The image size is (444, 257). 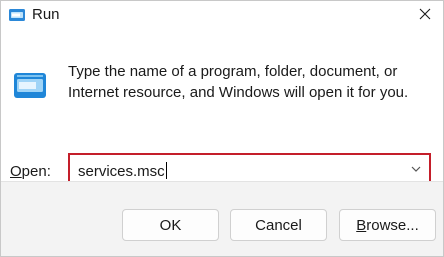 I want to click on run-dialog-icon, so click(x=31, y=86).